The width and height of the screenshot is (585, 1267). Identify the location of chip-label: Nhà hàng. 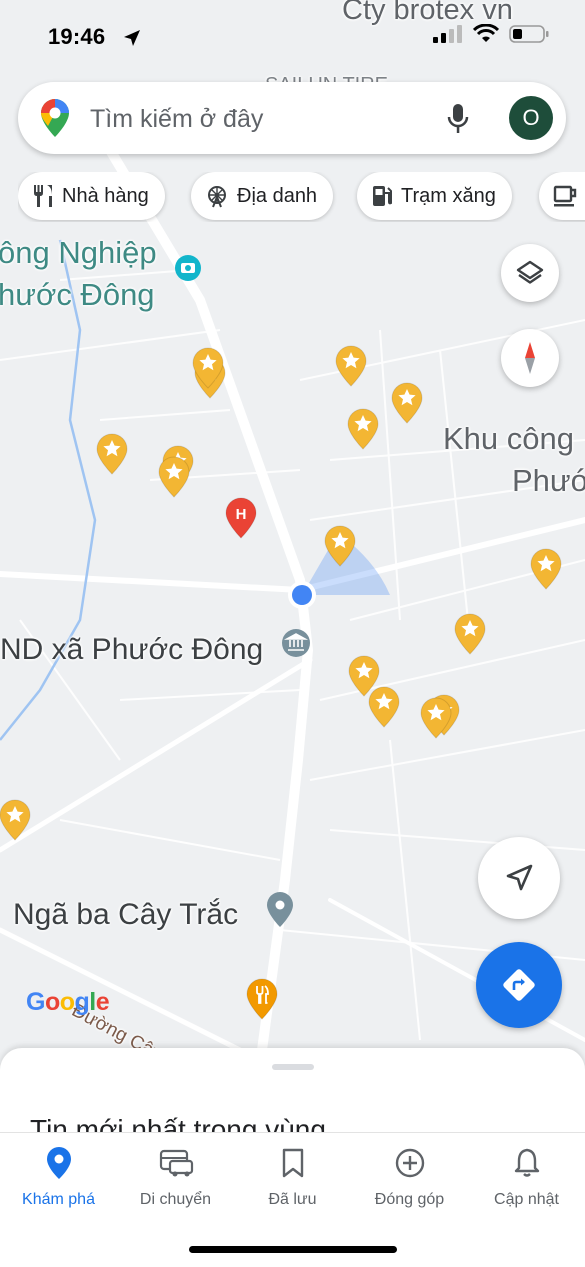
(105, 195).